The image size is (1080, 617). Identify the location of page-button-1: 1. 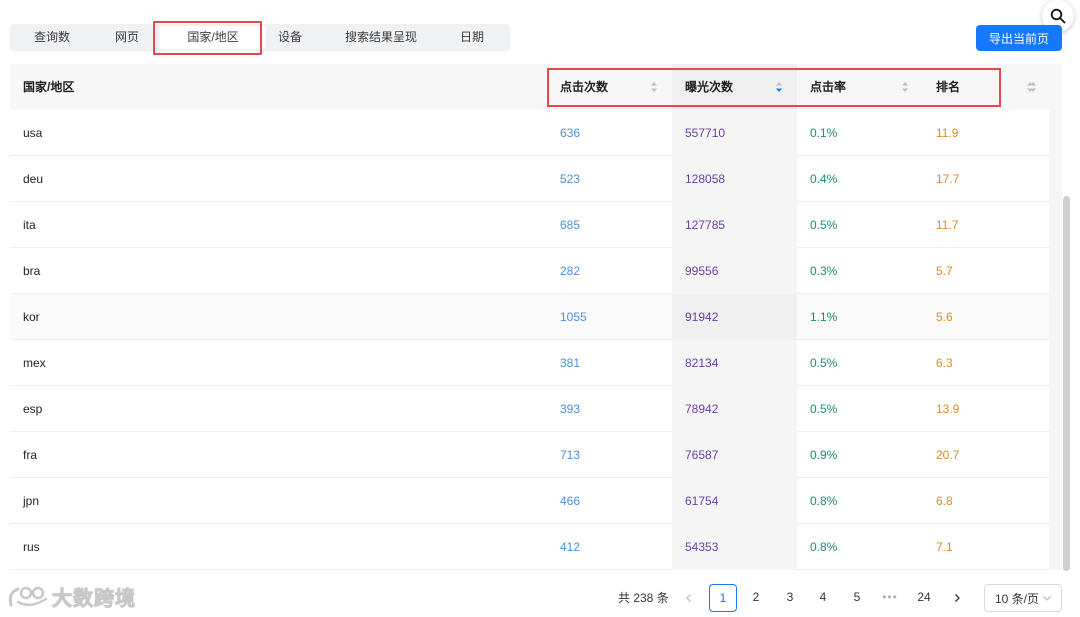
(723, 598).